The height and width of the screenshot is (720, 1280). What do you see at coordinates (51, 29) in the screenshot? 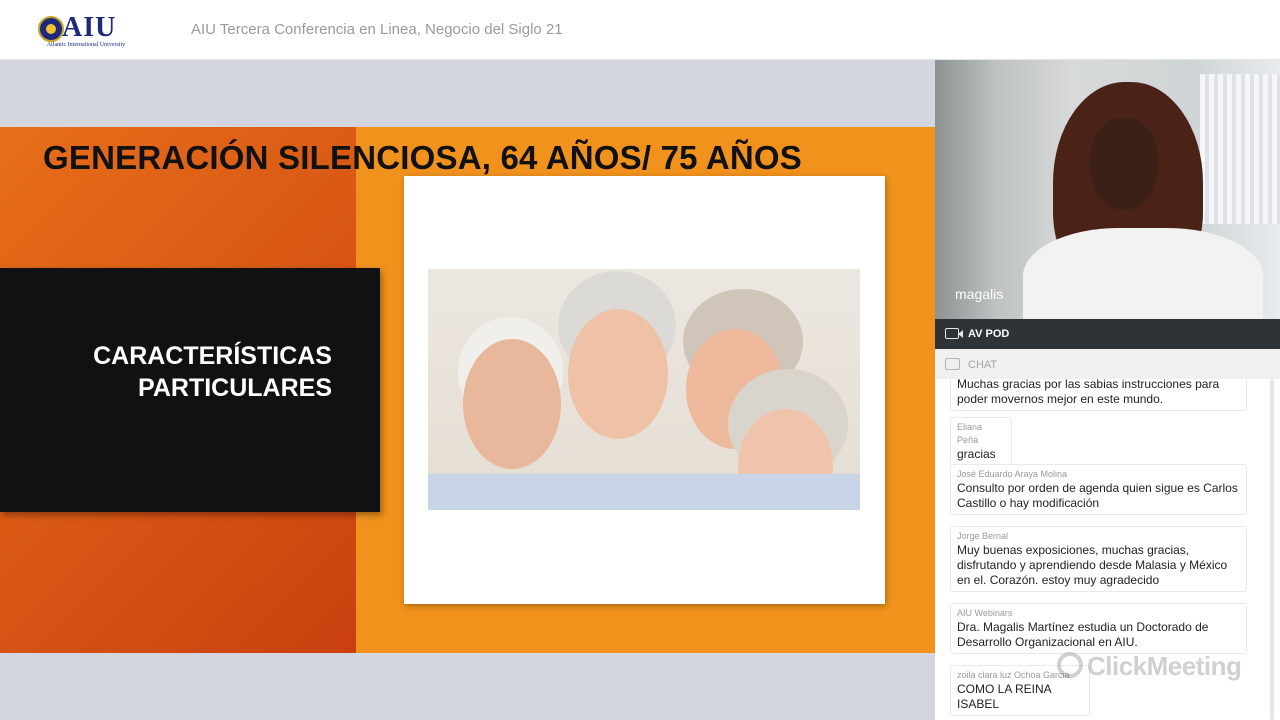
I see `aiu-seal-icon` at bounding box center [51, 29].